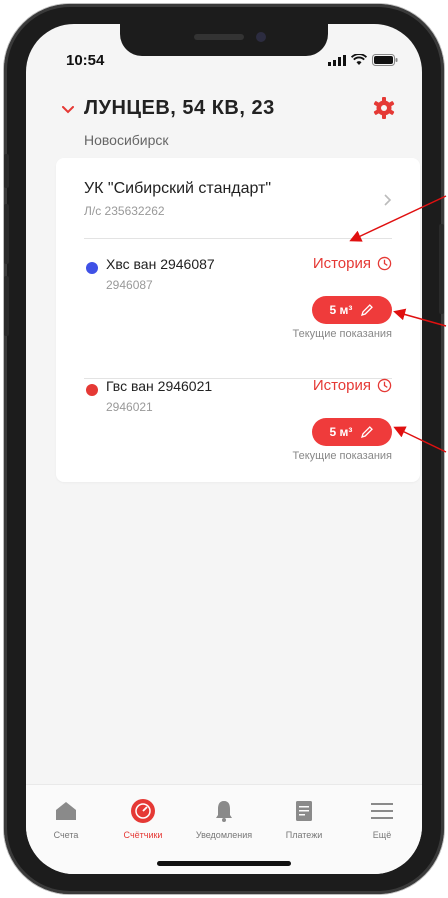 Image resolution: width=448 pixels, height=898 pixels. Describe the element at coordinates (66, 835) in the screenshot. I see `tab-label: Счета` at that location.